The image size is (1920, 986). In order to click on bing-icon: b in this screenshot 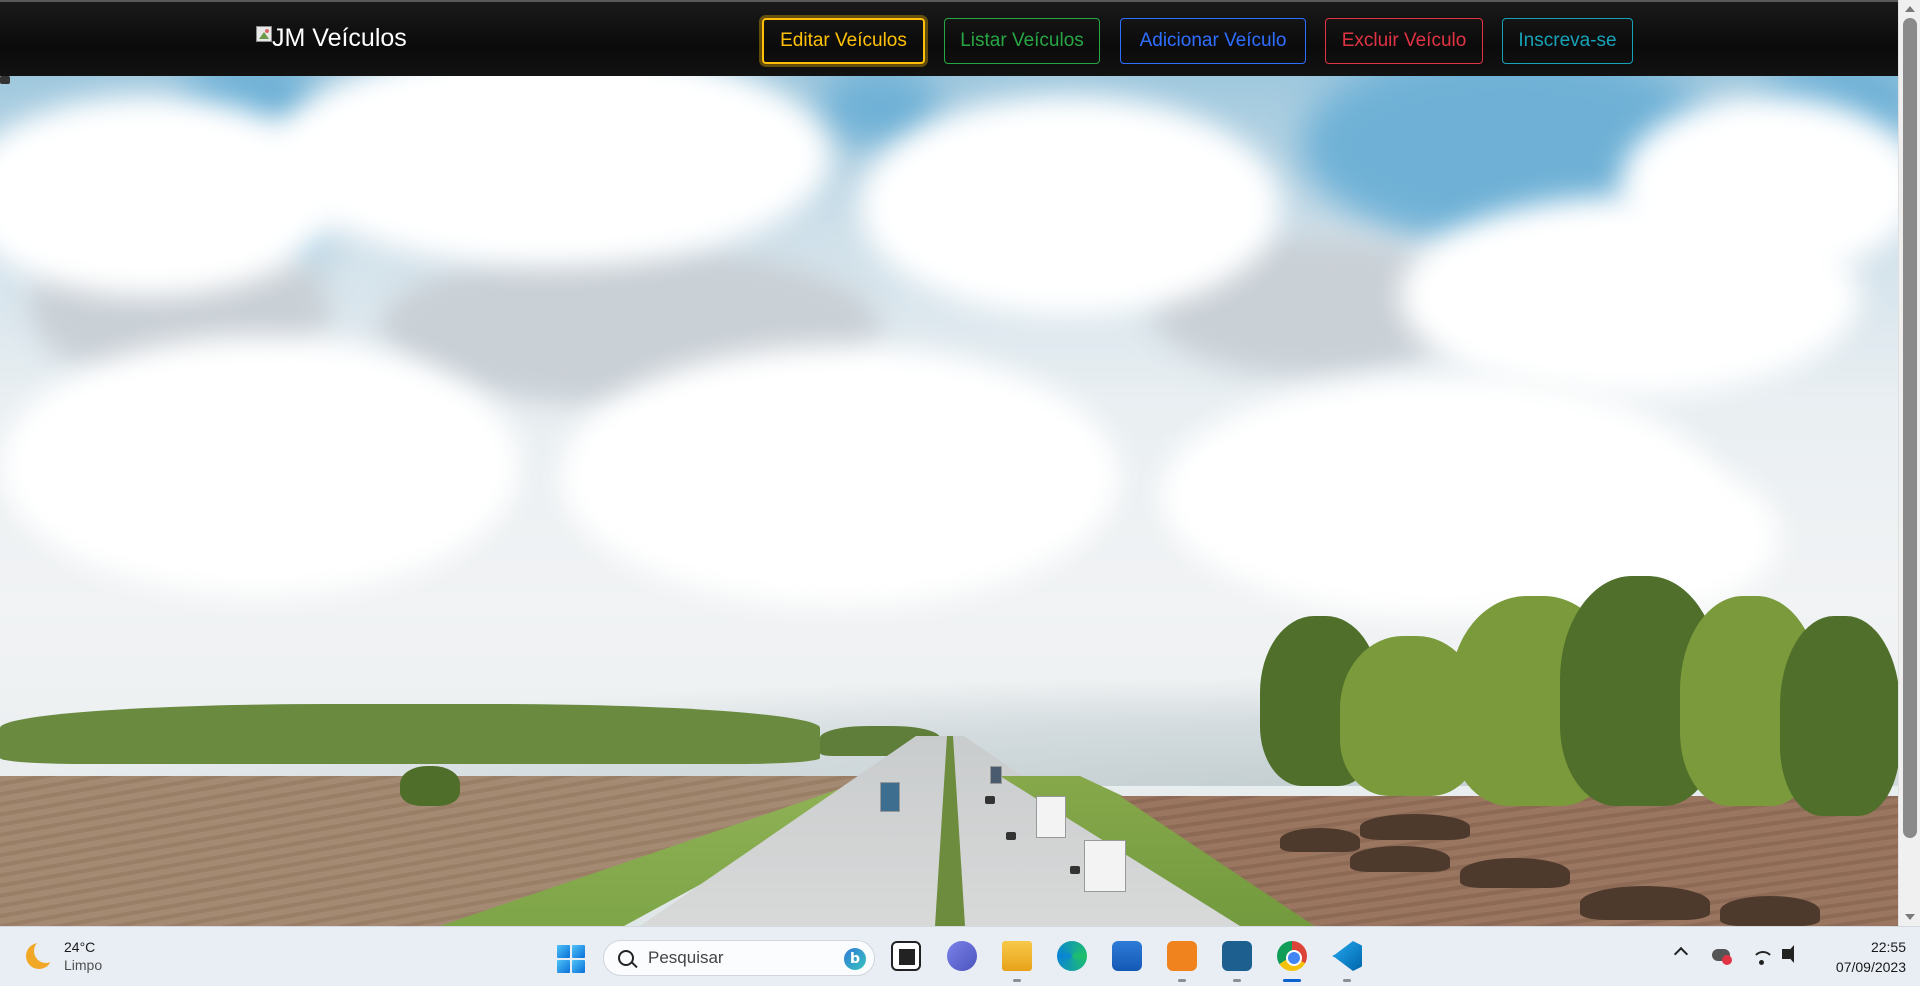, I will do `click(855, 959)`.